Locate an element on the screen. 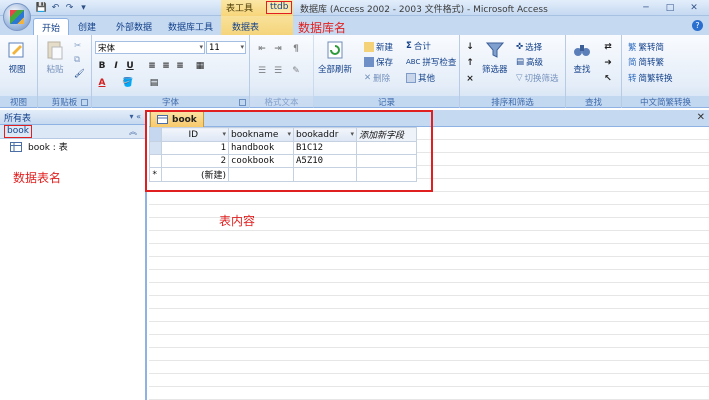 The width and height of the screenshot is (709, 400). replace-icon: ⇄ is located at coordinates (608, 47).